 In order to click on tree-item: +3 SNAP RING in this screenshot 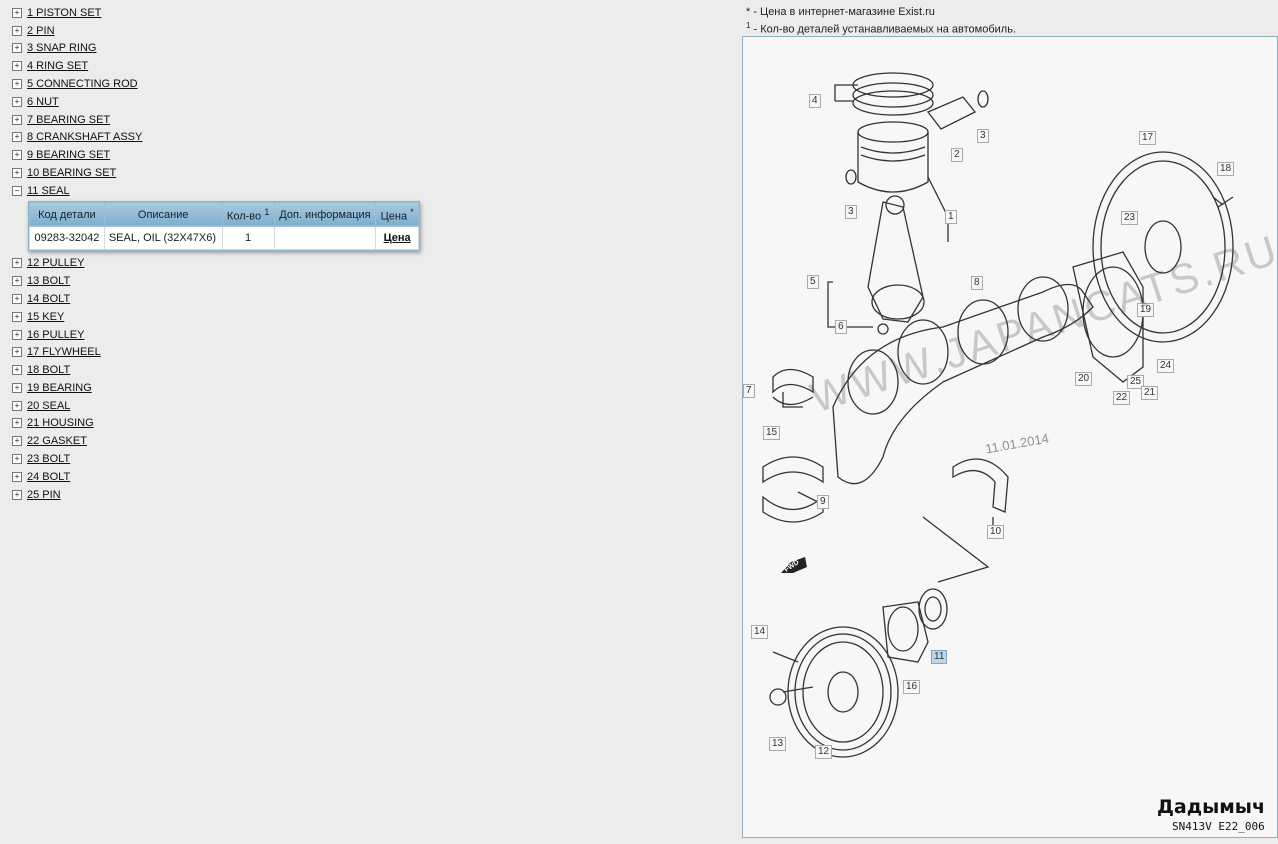, I will do `click(362, 49)`.